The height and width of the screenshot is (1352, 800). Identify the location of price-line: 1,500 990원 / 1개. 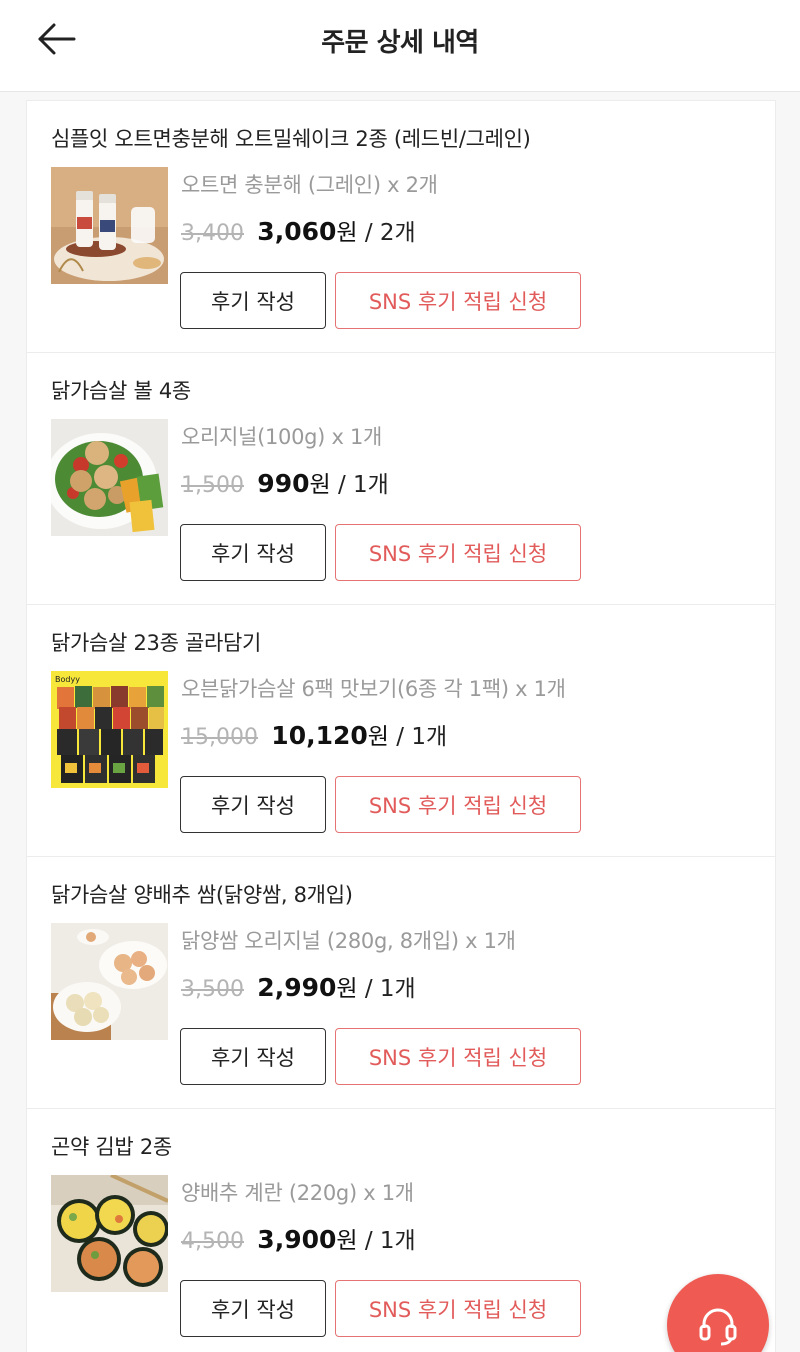
(285, 482).